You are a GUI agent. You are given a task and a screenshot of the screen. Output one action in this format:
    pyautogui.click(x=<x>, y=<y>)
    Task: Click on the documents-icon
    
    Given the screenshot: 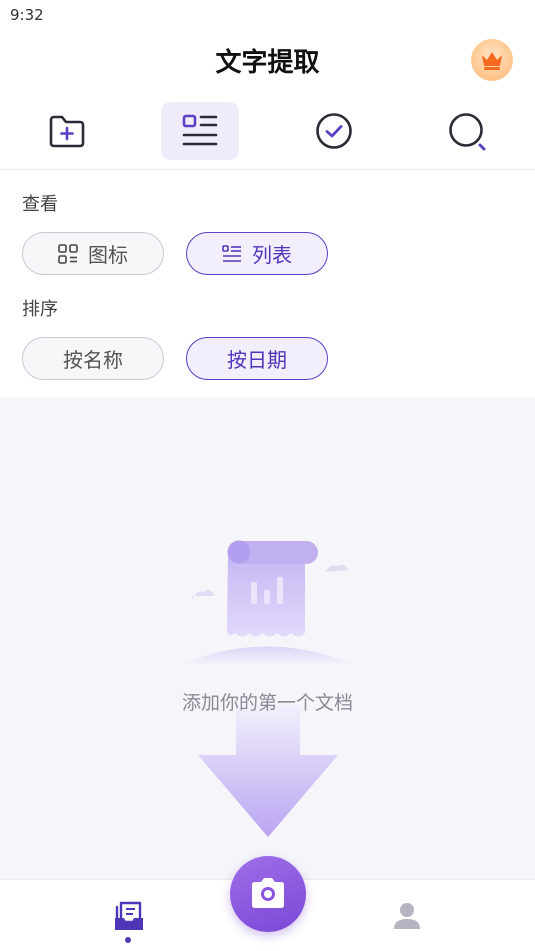 What is the action you would take?
    pyautogui.click(x=129, y=915)
    